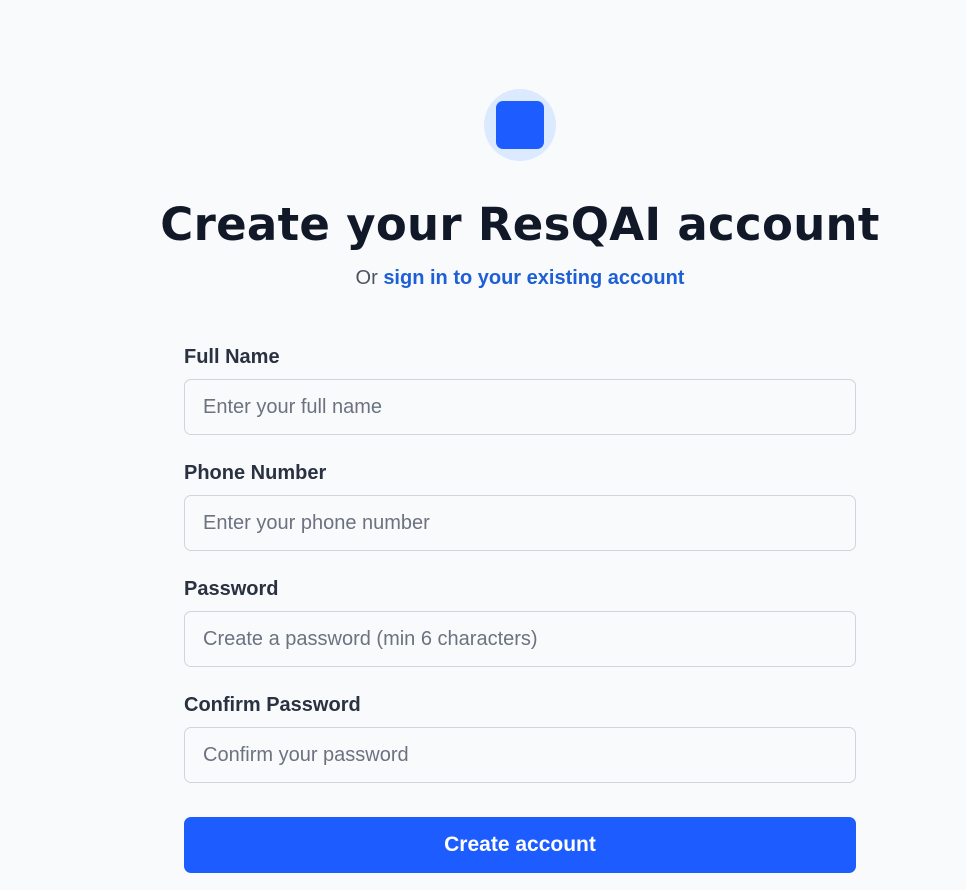 The height and width of the screenshot is (890, 966). What do you see at coordinates (369, 278) in the screenshot?
I see `subtitle-prefix: Or` at bounding box center [369, 278].